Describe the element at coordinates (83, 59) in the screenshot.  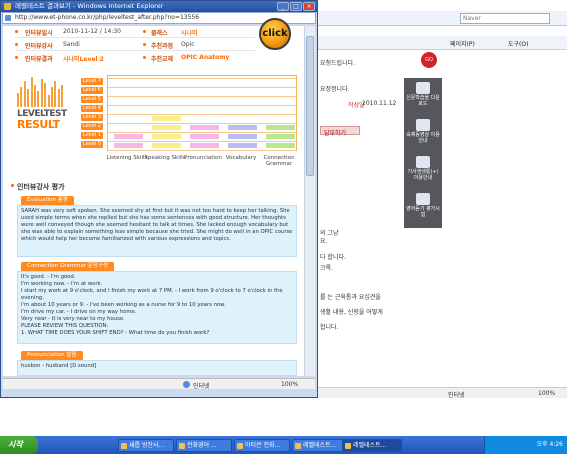
I see `info-value: 시나미Level 2` at that location.